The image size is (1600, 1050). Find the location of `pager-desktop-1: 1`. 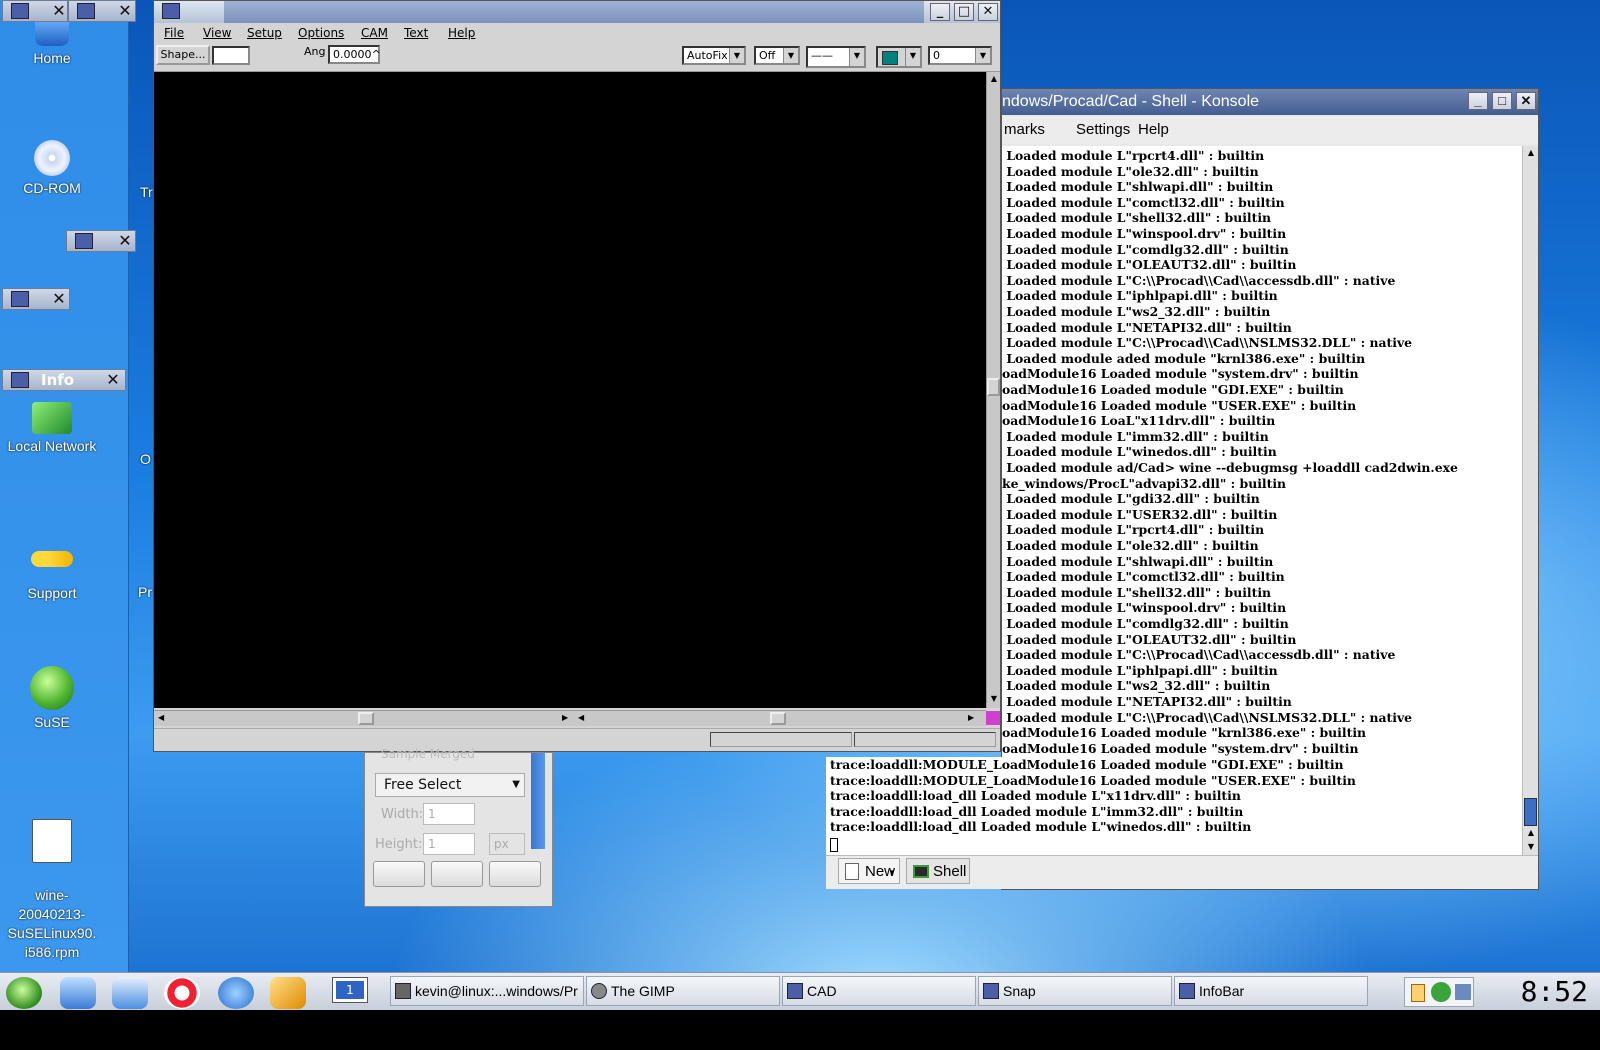

pager-desktop-1: 1 is located at coordinates (350, 990).